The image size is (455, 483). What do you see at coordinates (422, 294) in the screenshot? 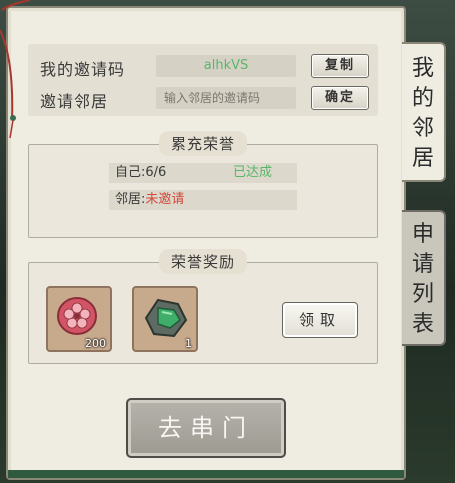
I see `tab-application-list-char: 列` at bounding box center [422, 294].